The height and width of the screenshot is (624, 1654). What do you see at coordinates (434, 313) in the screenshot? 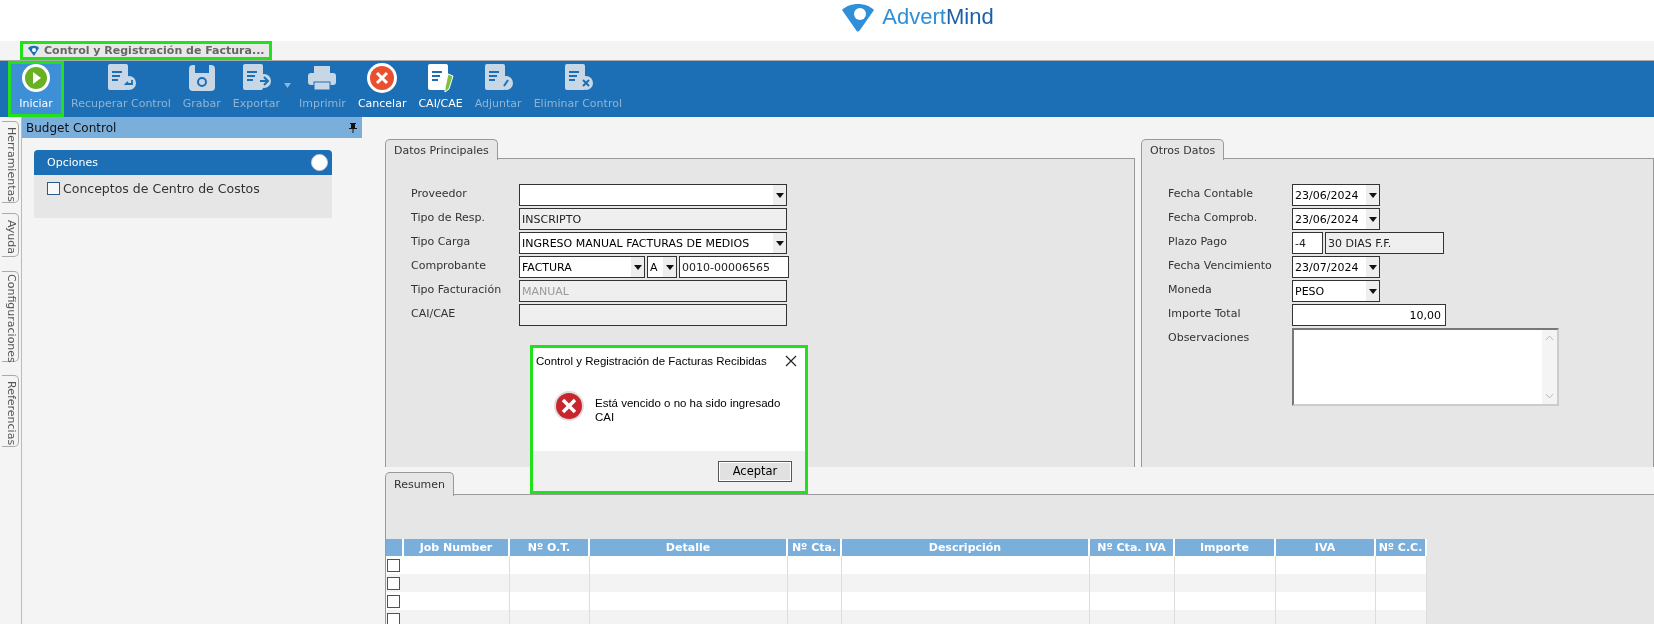
I see `field-label: CAI/CAE` at bounding box center [434, 313].